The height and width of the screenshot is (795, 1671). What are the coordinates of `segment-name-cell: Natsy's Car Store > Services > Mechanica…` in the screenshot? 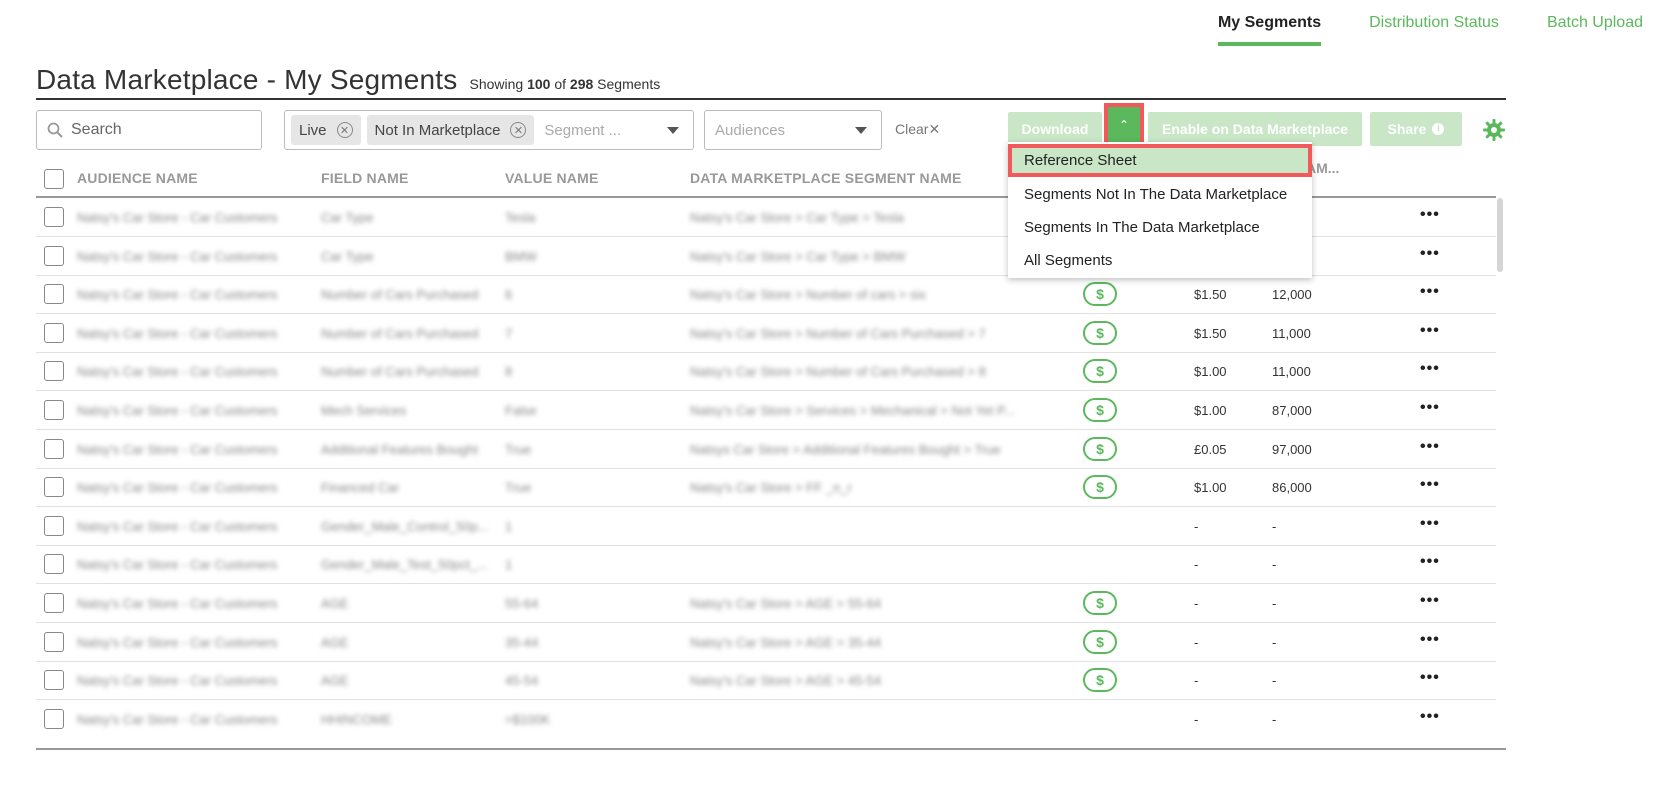 It's located at (852, 410).